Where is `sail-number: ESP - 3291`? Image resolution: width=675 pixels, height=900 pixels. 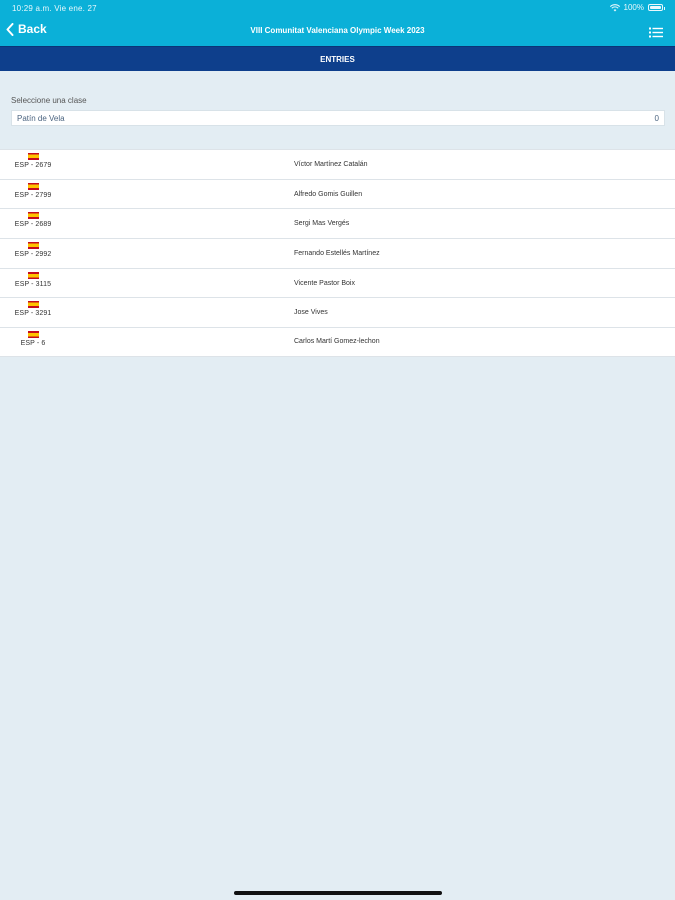
sail-number: ESP - 3291 is located at coordinates (33, 314).